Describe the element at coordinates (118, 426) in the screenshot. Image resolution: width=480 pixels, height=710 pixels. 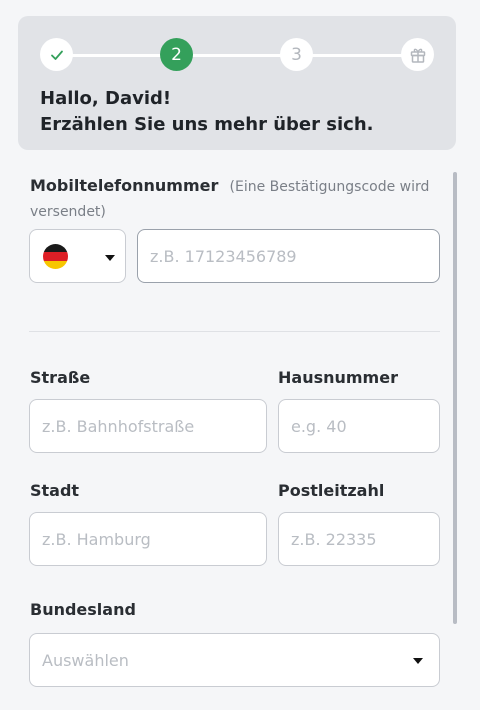
I see `street-placeholder: z.B. Bahnhofstraße` at that location.